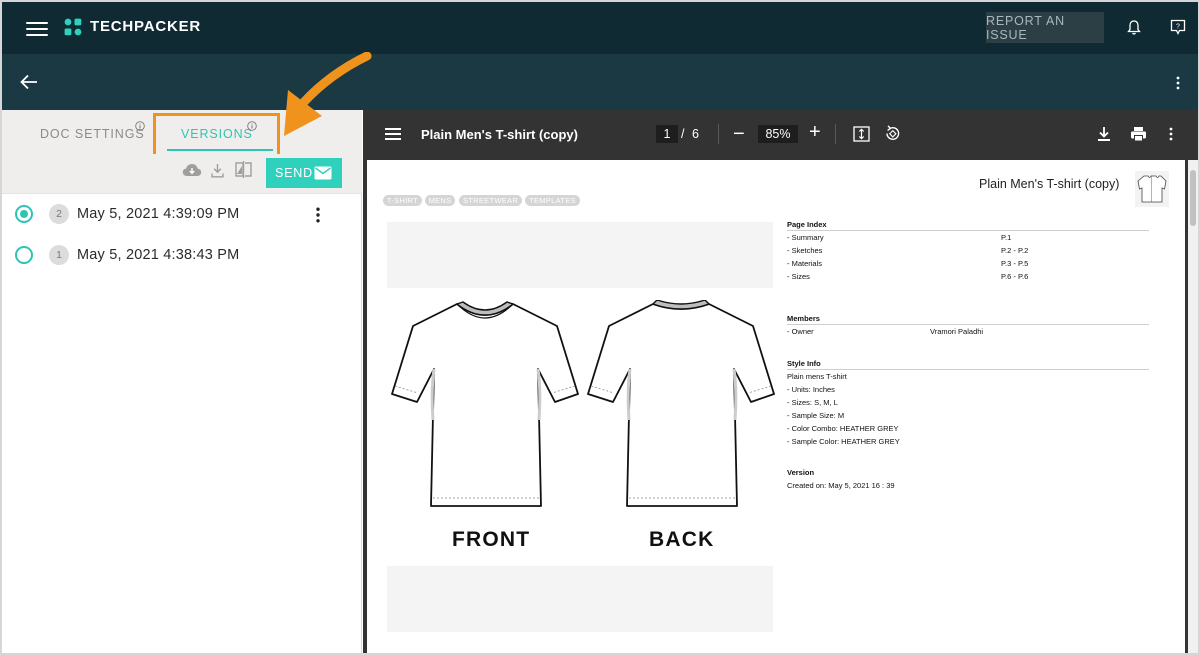 The image size is (1200, 655). What do you see at coordinates (158, 255) in the screenshot?
I see `version-date: May 5, 2021 4:38:43 PM` at bounding box center [158, 255].